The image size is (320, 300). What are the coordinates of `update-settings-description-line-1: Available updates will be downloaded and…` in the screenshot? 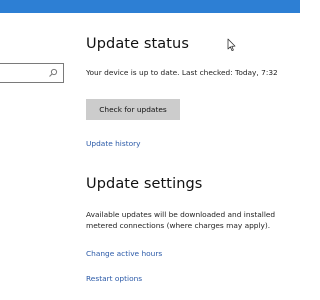 It's located at (181, 214).